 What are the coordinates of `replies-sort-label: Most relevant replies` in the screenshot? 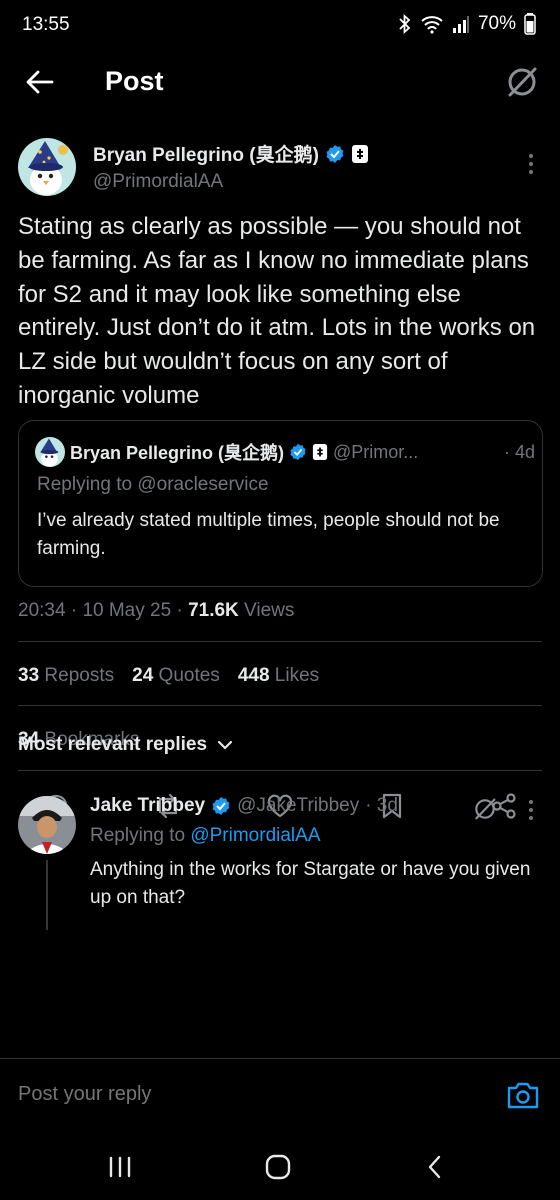 It's located at (113, 744).